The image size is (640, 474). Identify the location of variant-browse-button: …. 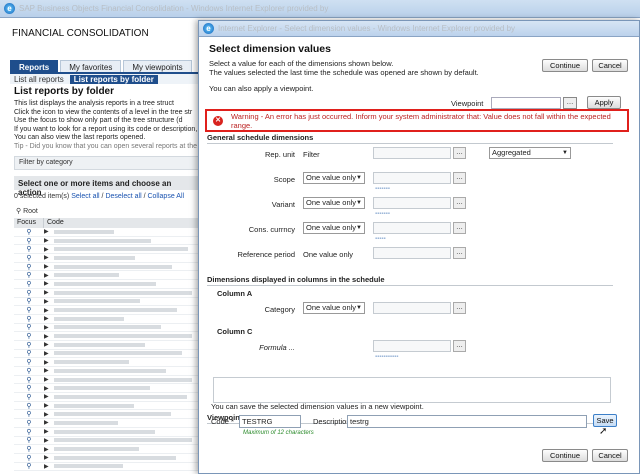
(459, 203).